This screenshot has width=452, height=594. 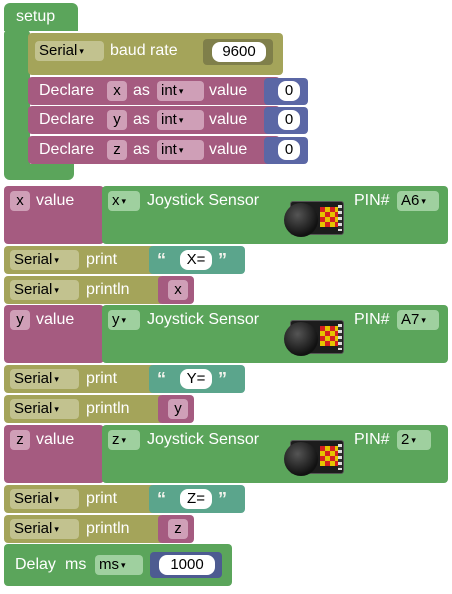 I want to click on print-text-input: Y=, so click(x=196, y=379).